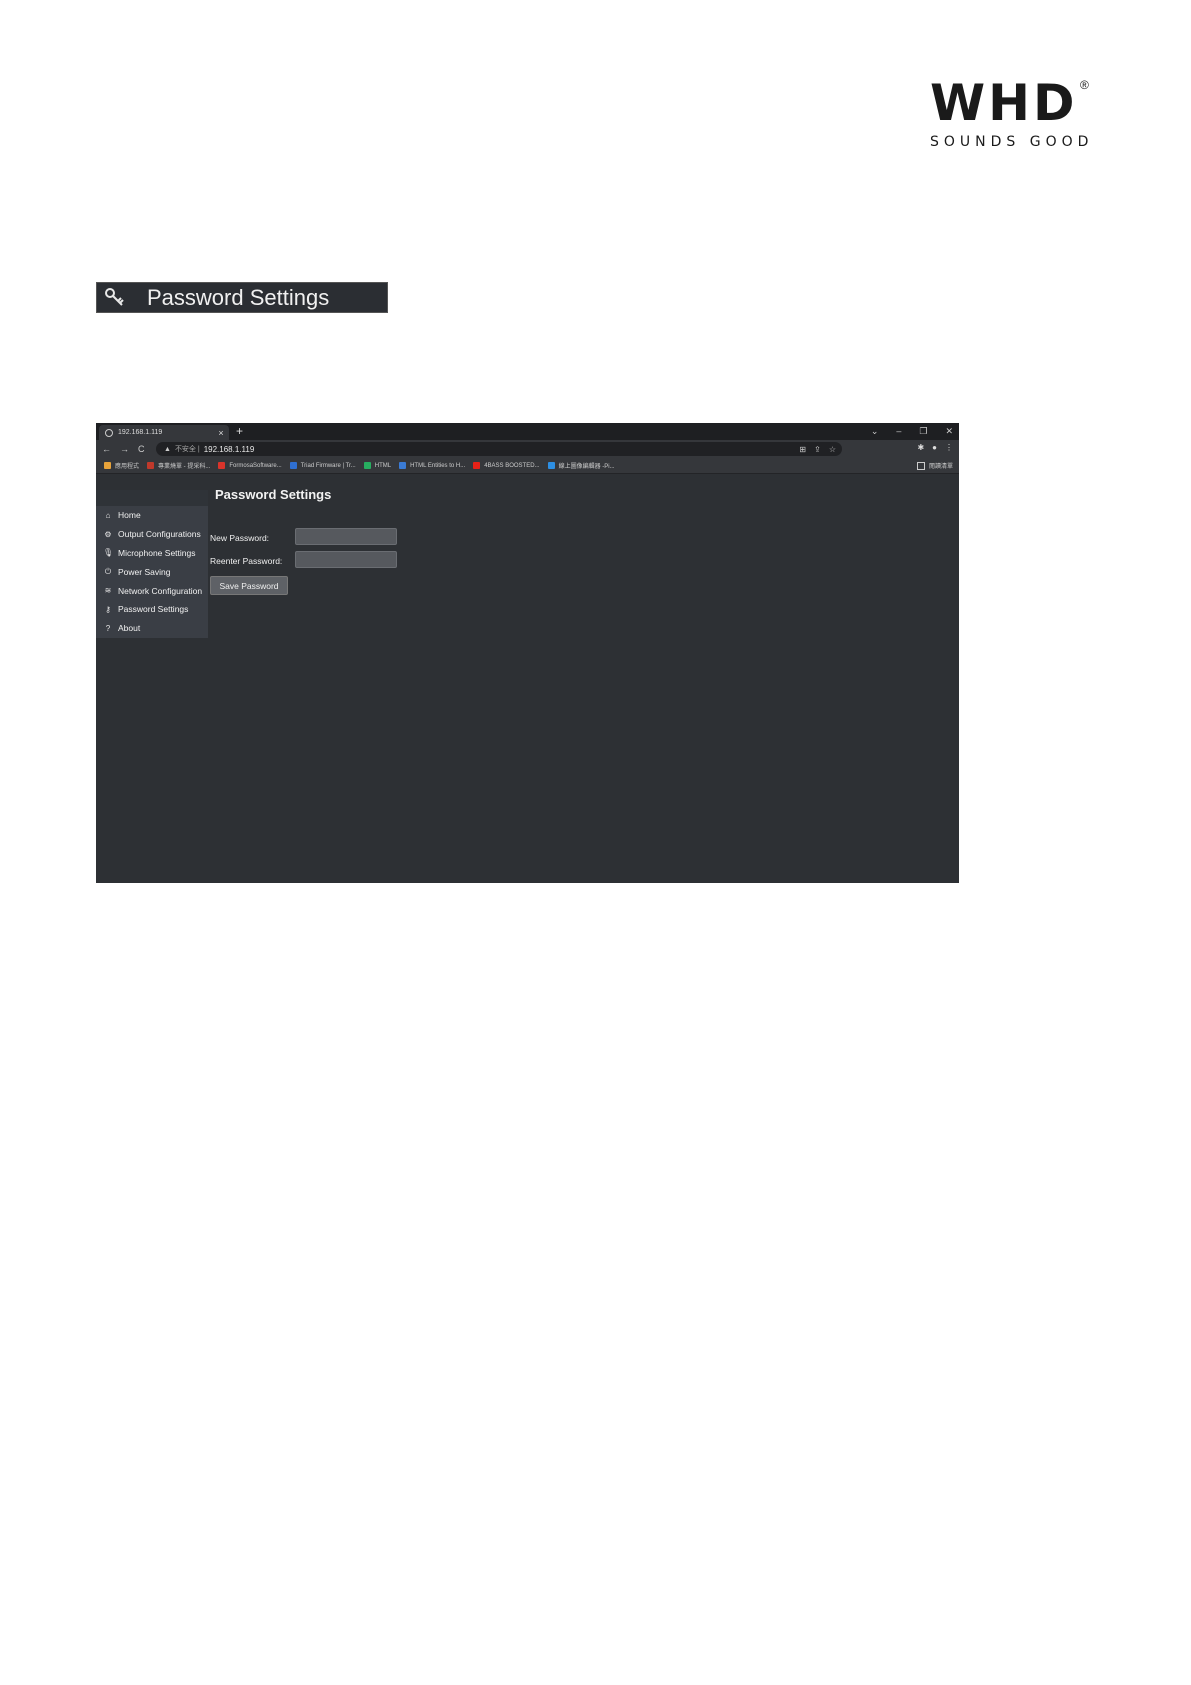 The image size is (1191, 1685). I want to click on tab-close-icon: ×, so click(221, 433).